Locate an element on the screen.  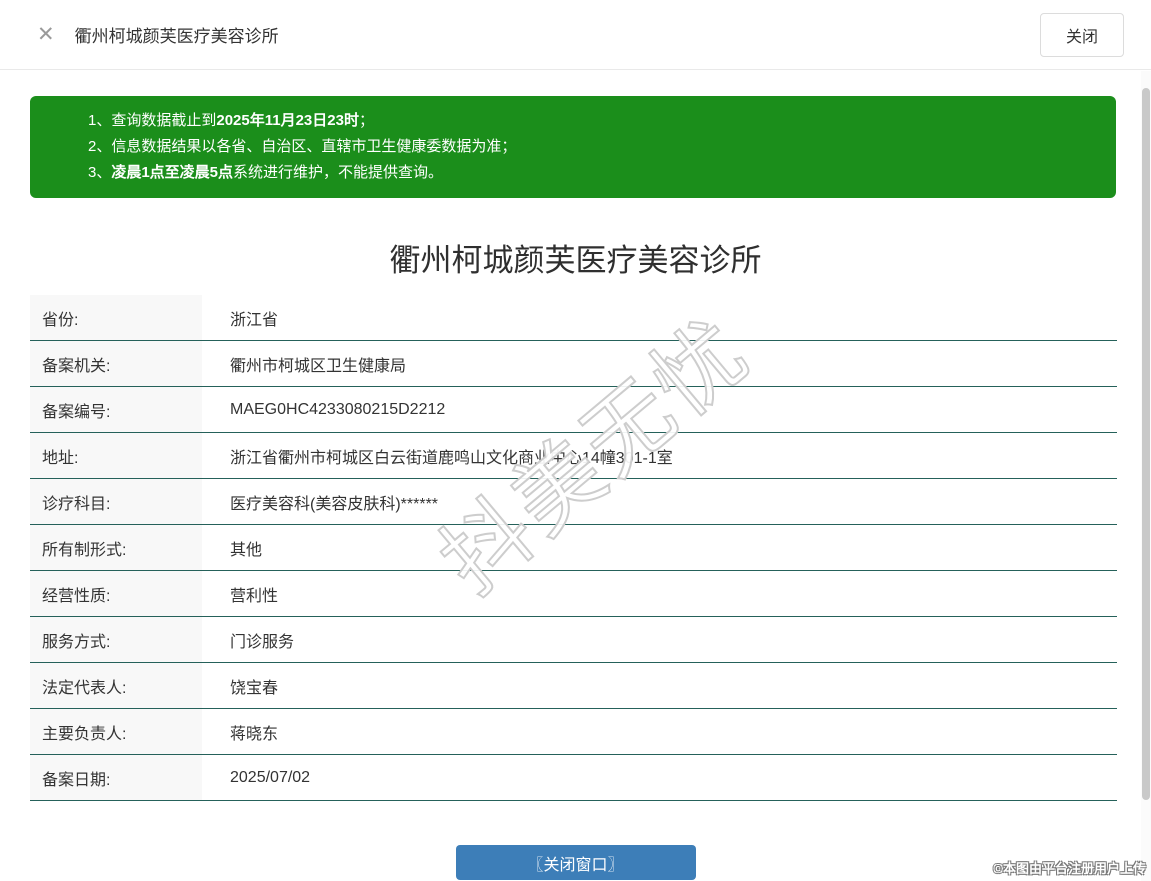
scrollbar is located at coordinates (1146, 476).